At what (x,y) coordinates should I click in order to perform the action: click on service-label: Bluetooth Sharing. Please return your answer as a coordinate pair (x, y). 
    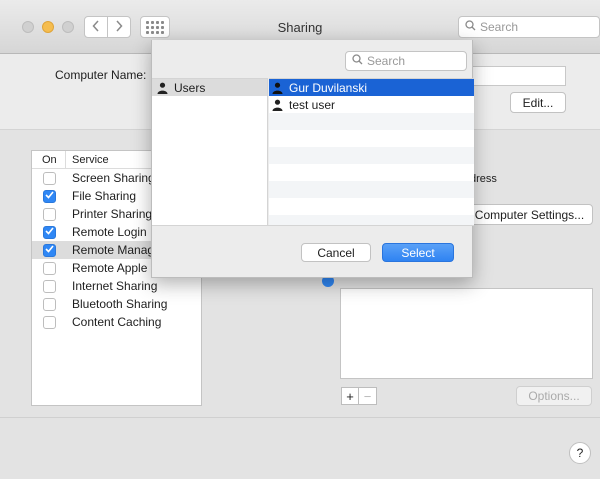
    Looking at the image, I should click on (120, 304).